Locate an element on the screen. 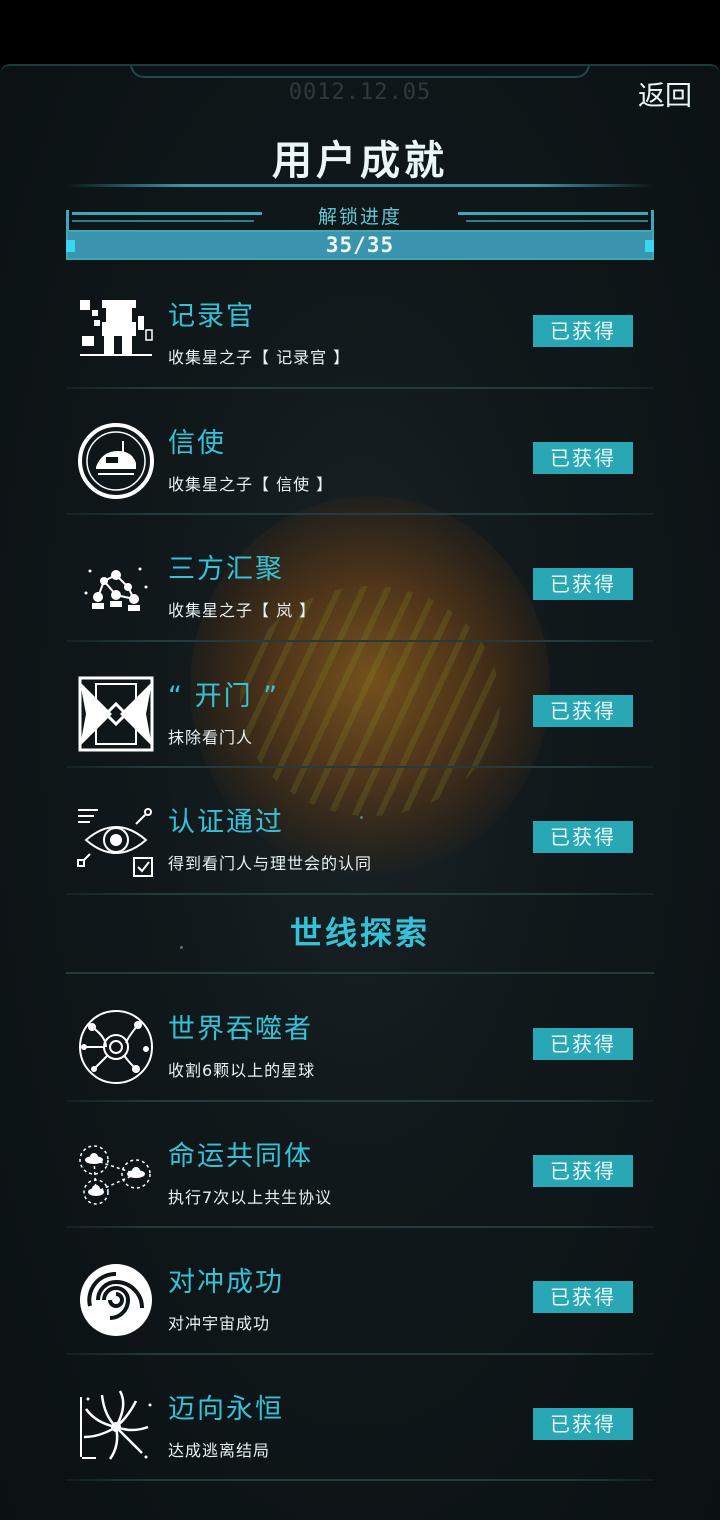  achievement-item: 对冲成功 对冲宇宙成功 已获得 is located at coordinates (360, 1291).